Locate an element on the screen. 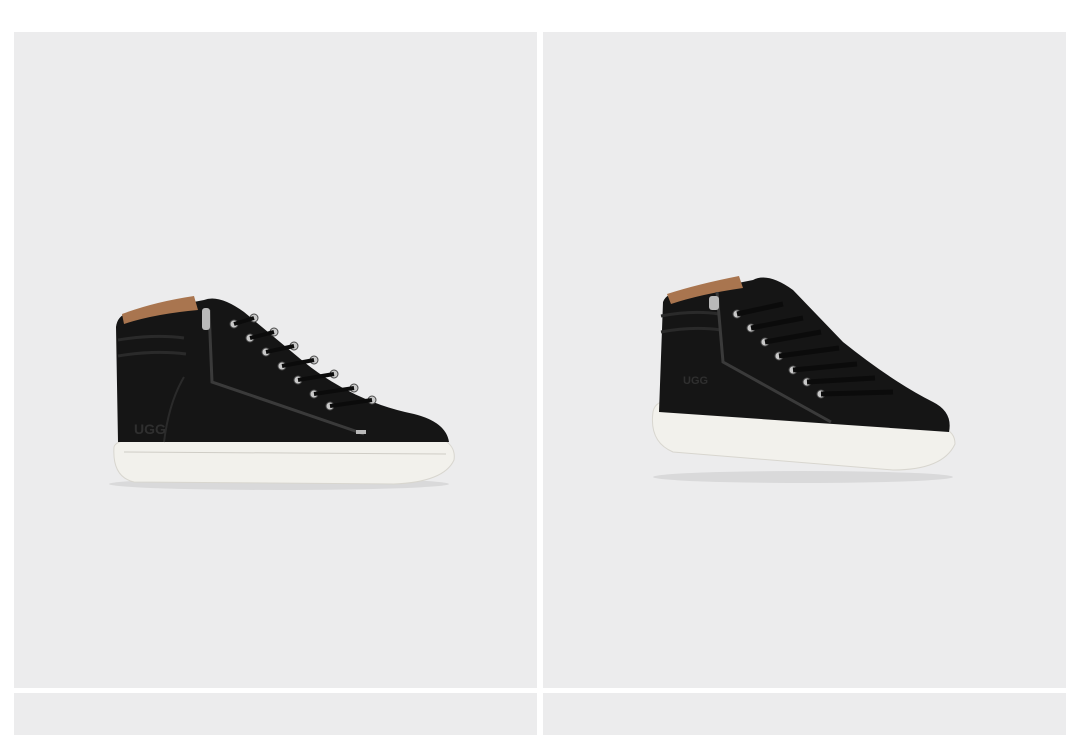  shadow is located at coordinates (803, 477).